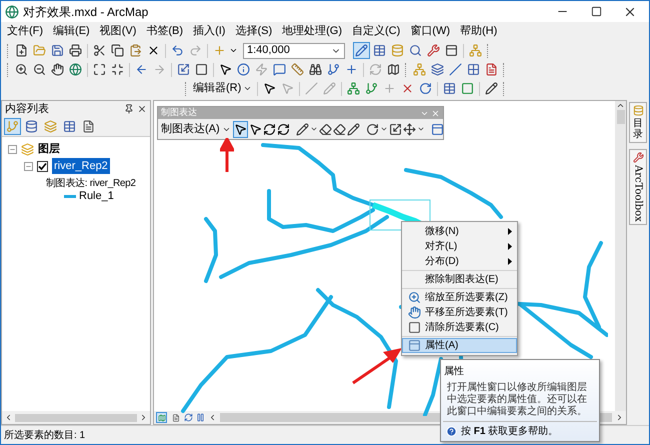  What do you see at coordinates (294, 50) in the screenshot?
I see `scale-dropdown: 1:40,000` at bounding box center [294, 50].